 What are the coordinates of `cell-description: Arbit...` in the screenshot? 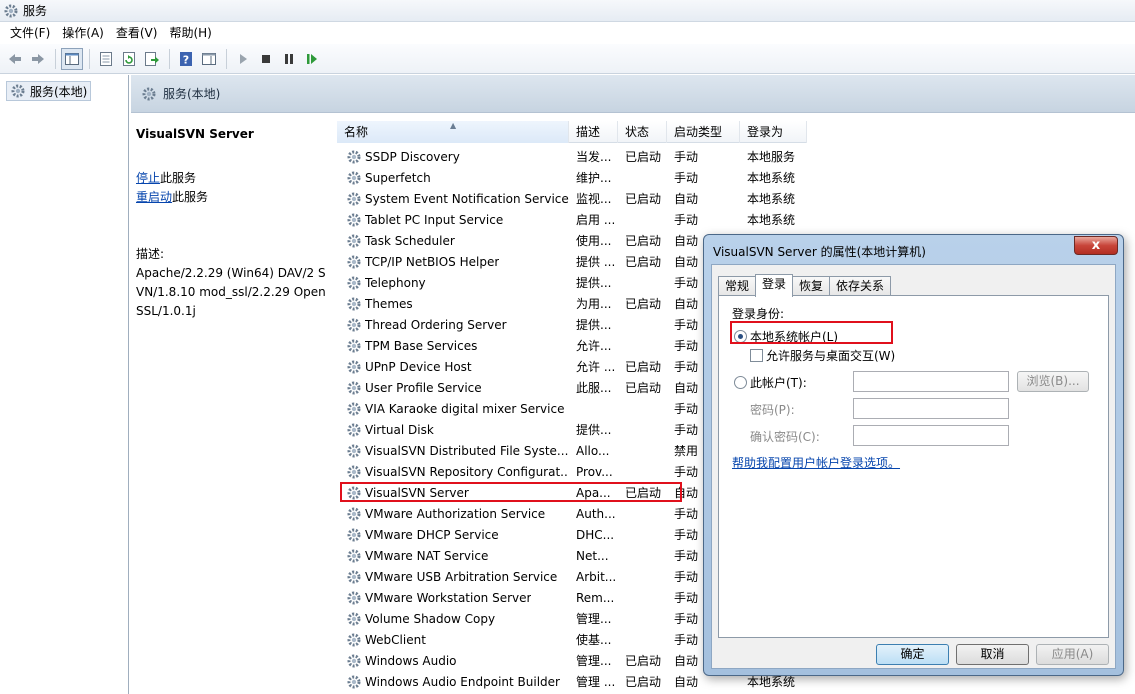 It's located at (596, 576).